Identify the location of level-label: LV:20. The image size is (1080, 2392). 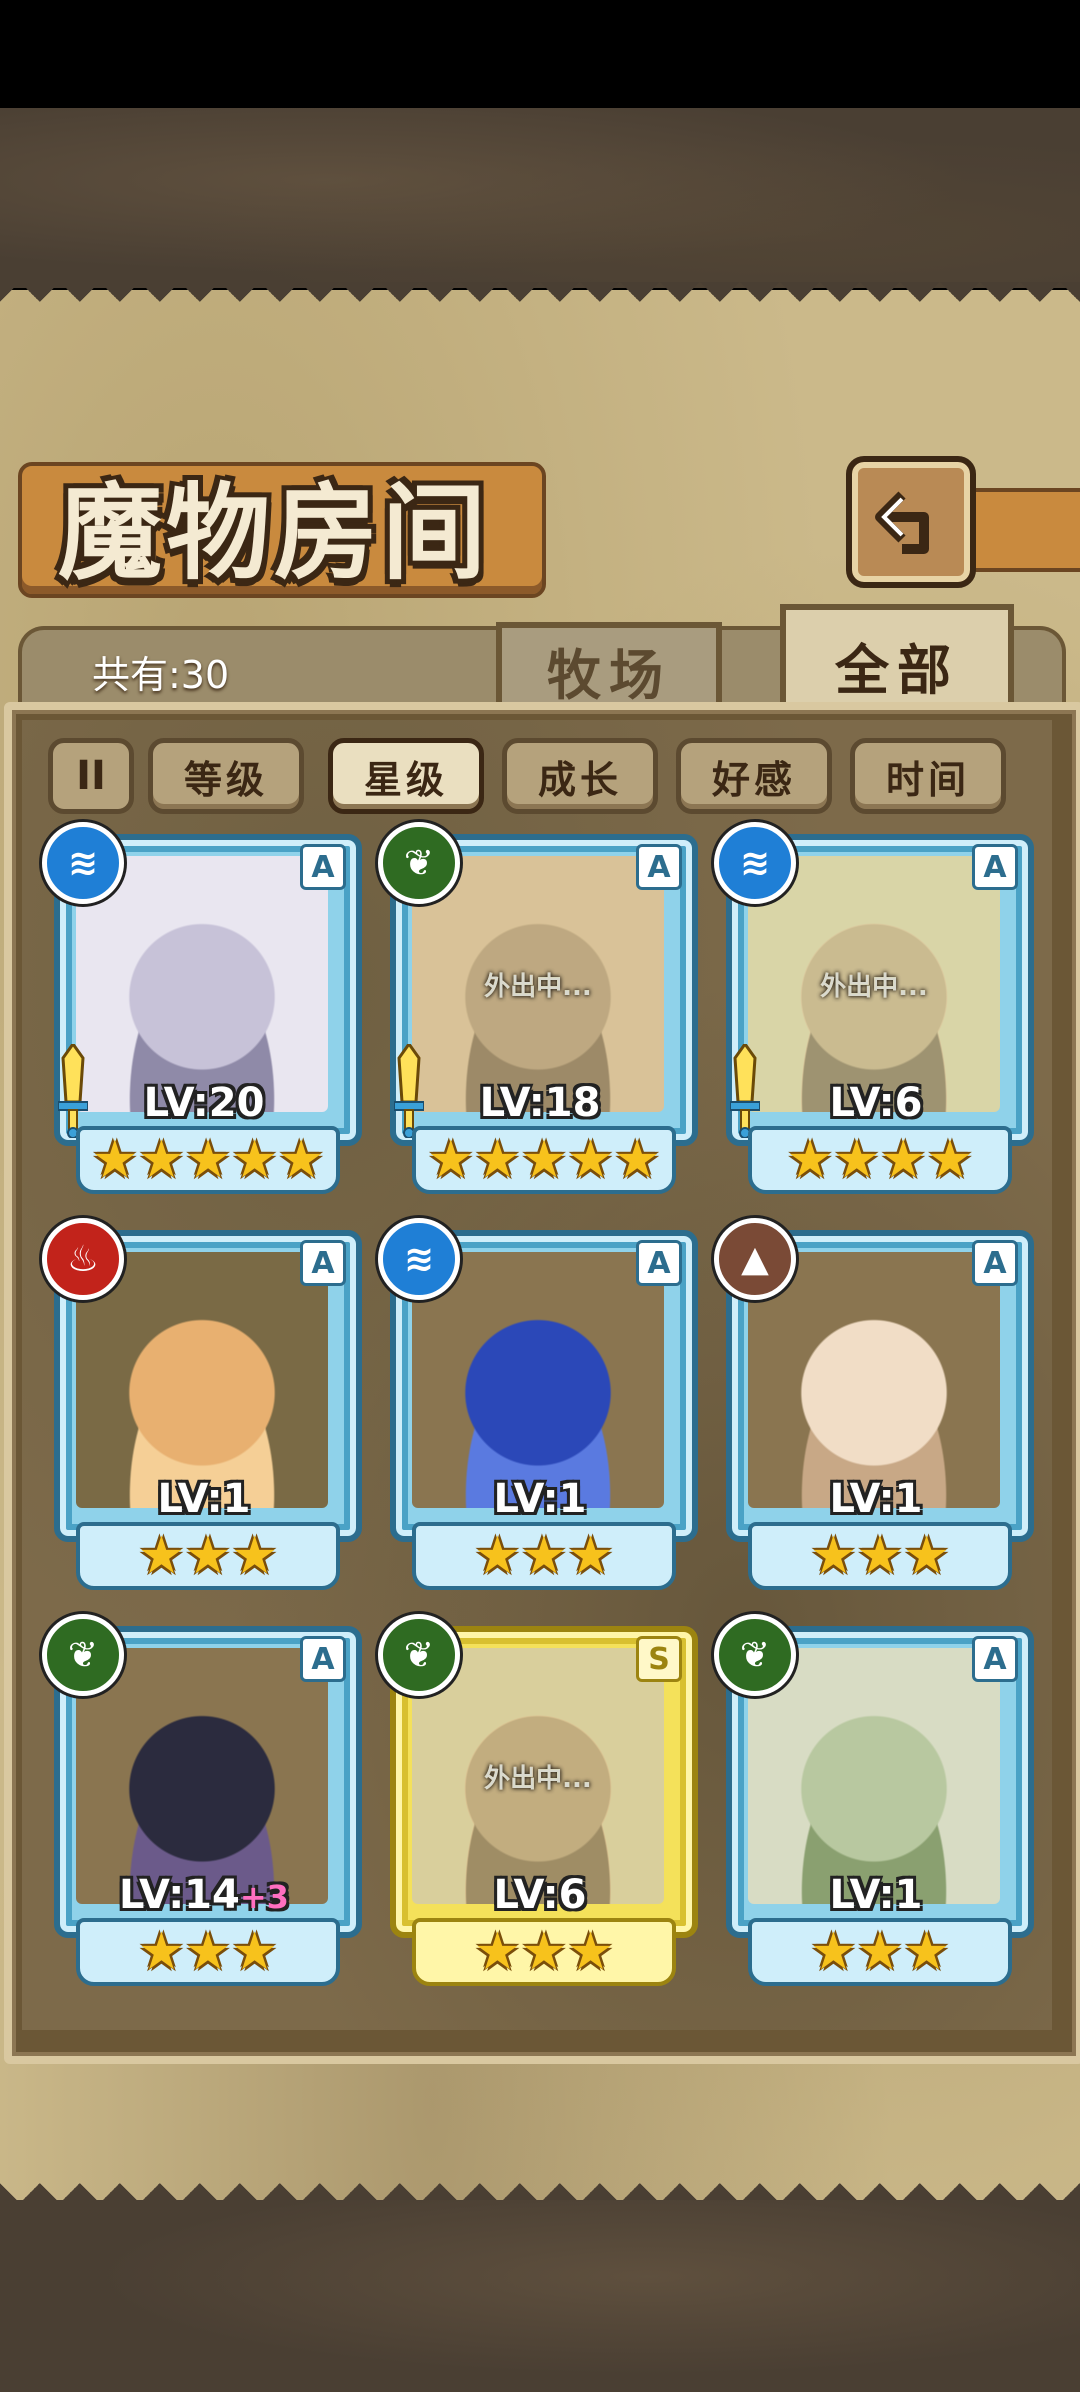
(204, 1103).